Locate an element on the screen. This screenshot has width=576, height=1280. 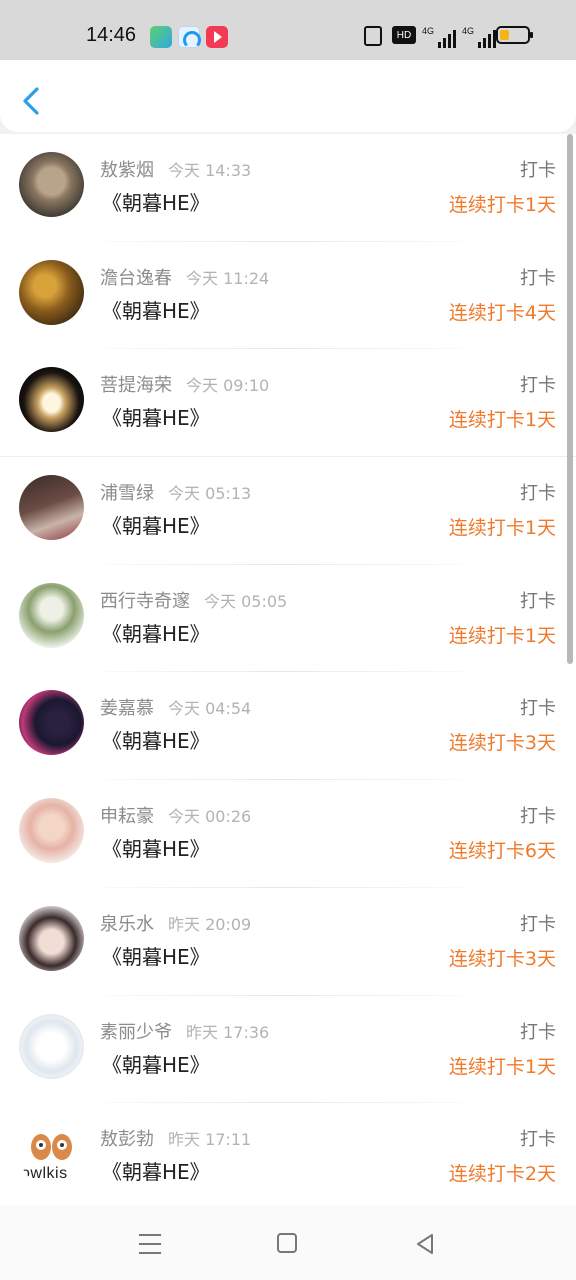
battery-icon is located at coordinates (514, 35).